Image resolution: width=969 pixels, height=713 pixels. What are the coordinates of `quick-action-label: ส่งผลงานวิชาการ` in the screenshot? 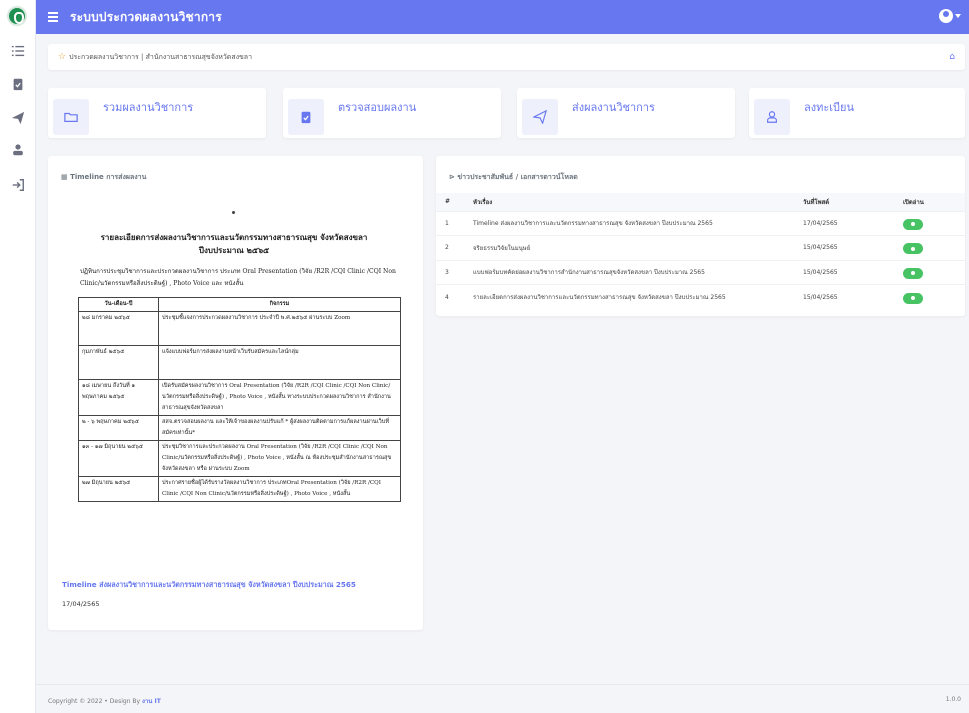 It's located at (613, 107).